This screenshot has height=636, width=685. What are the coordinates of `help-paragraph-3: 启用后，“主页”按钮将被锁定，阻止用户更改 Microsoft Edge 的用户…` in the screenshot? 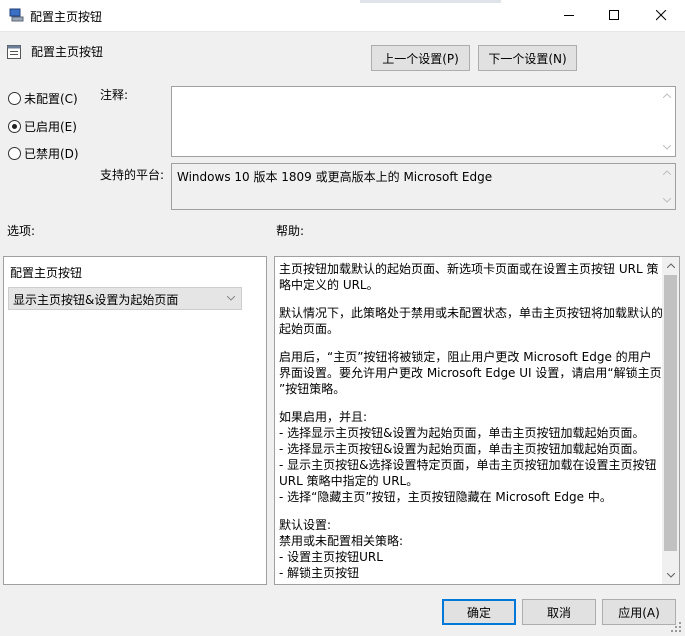 It's located at (470, 373).